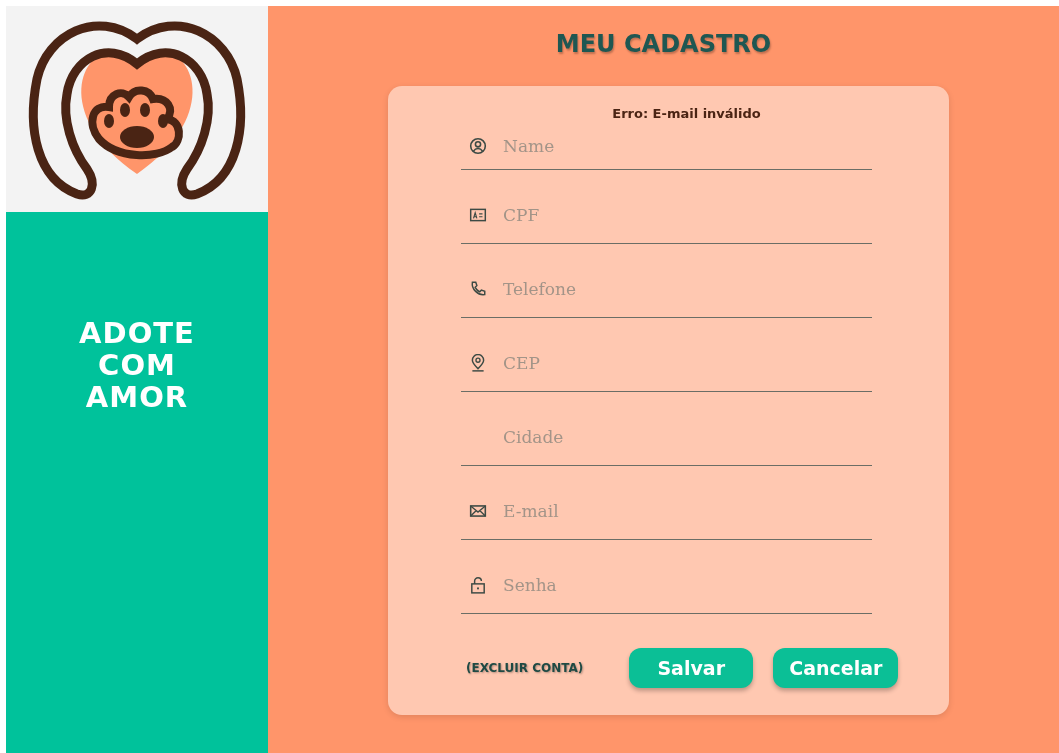  I want to click on location-pin-icon, so click(478, 362).